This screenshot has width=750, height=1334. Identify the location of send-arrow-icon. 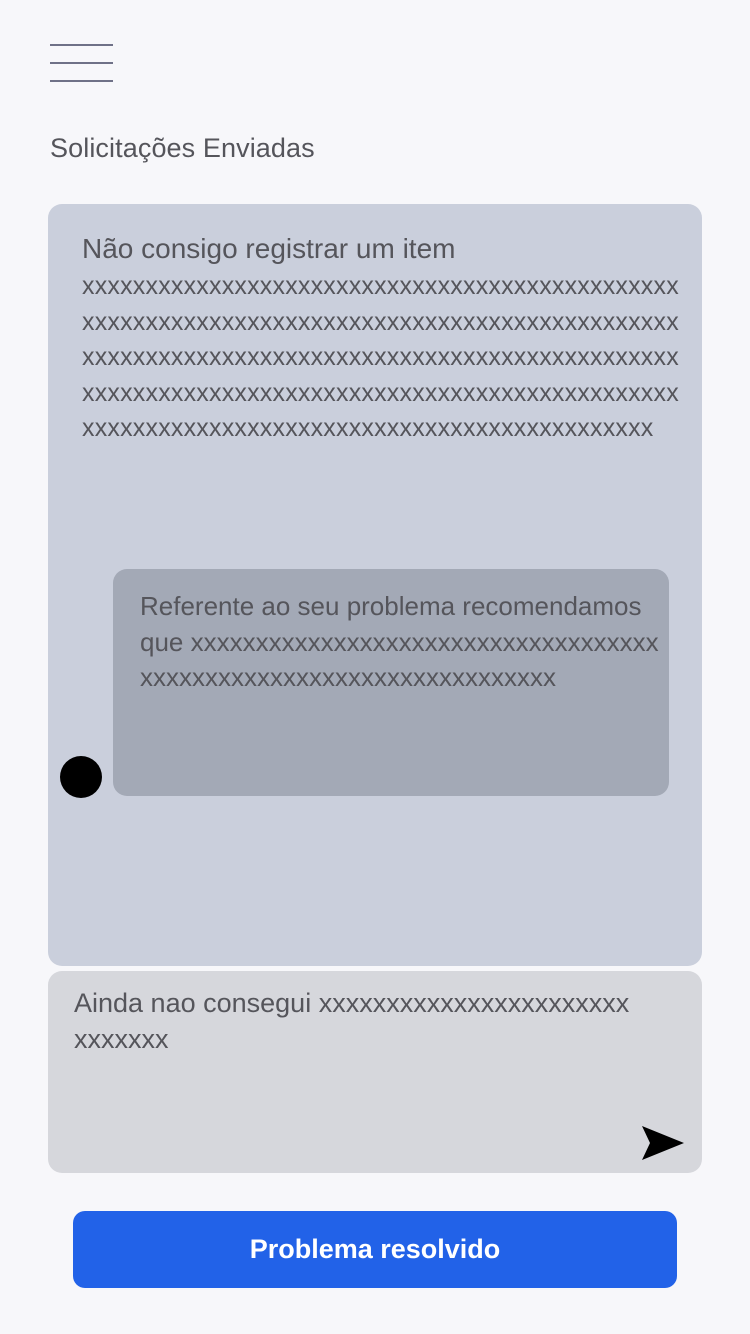
(663, 1143).